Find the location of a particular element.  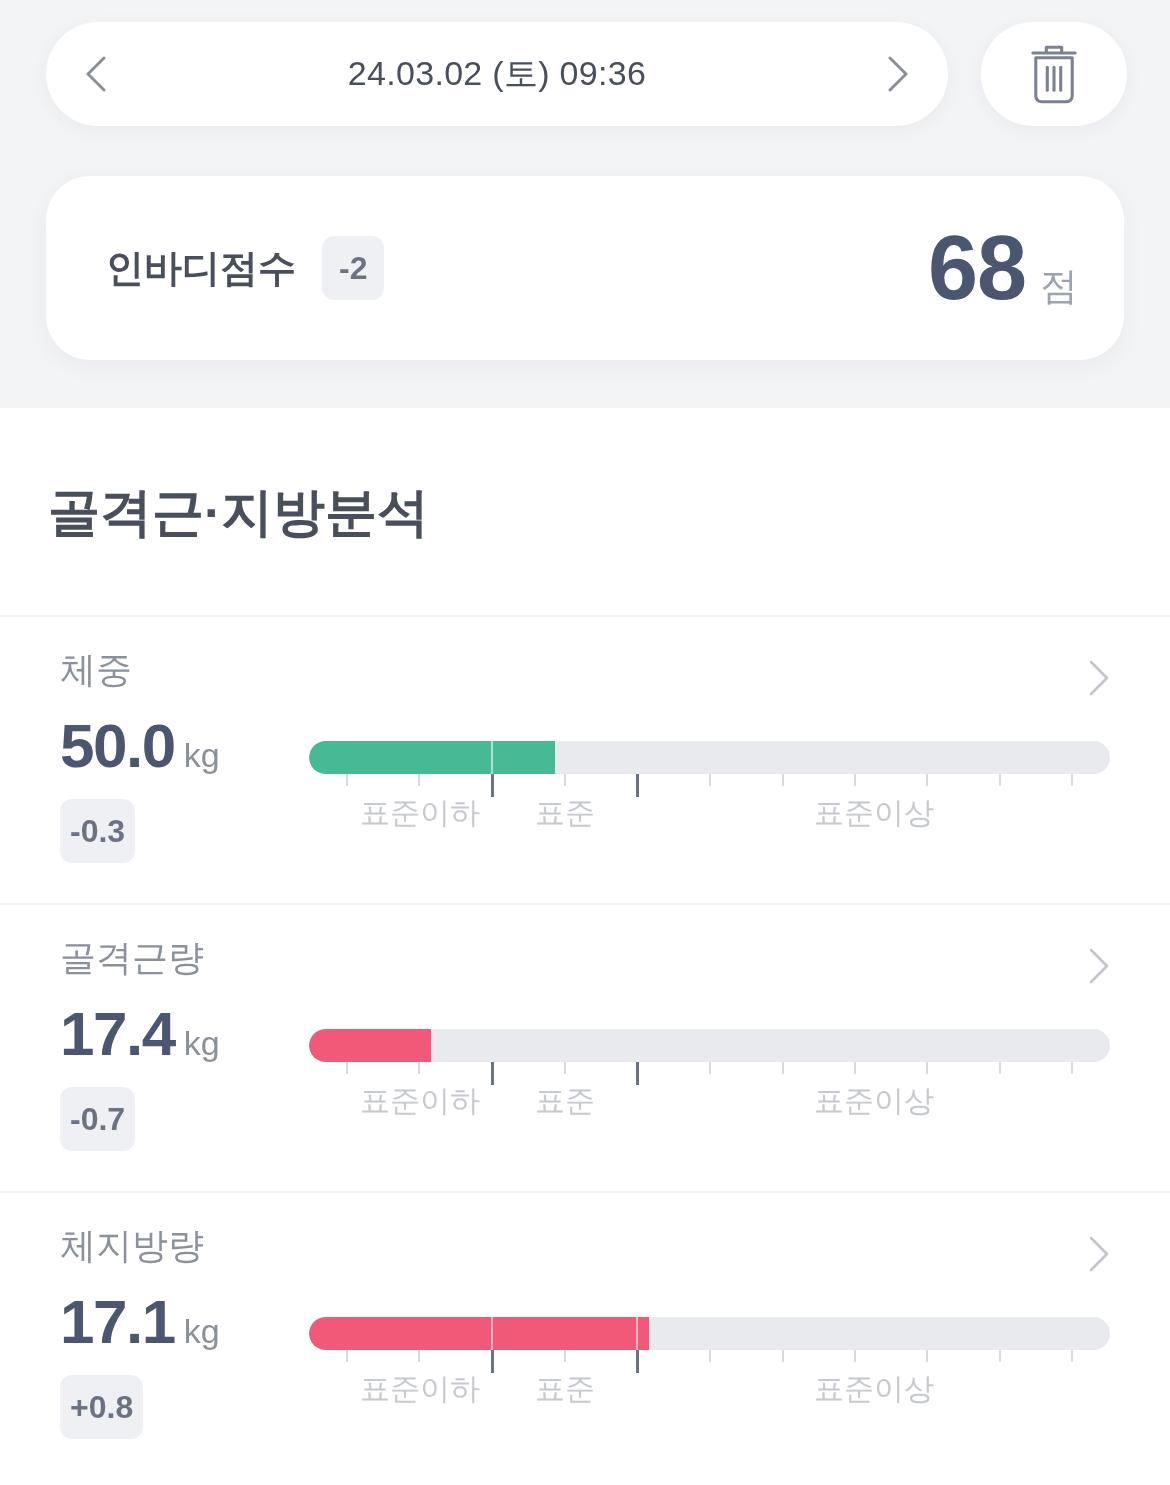

score-change-badge: -2 is located at coordinates (353, 268).